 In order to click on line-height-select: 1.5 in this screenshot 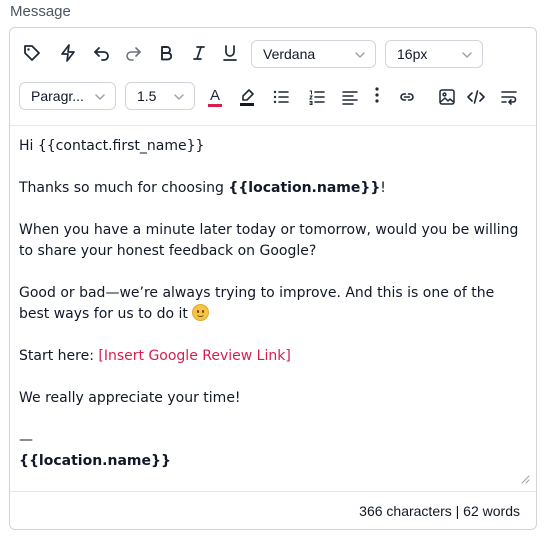, I will do `click(160, 96)`.